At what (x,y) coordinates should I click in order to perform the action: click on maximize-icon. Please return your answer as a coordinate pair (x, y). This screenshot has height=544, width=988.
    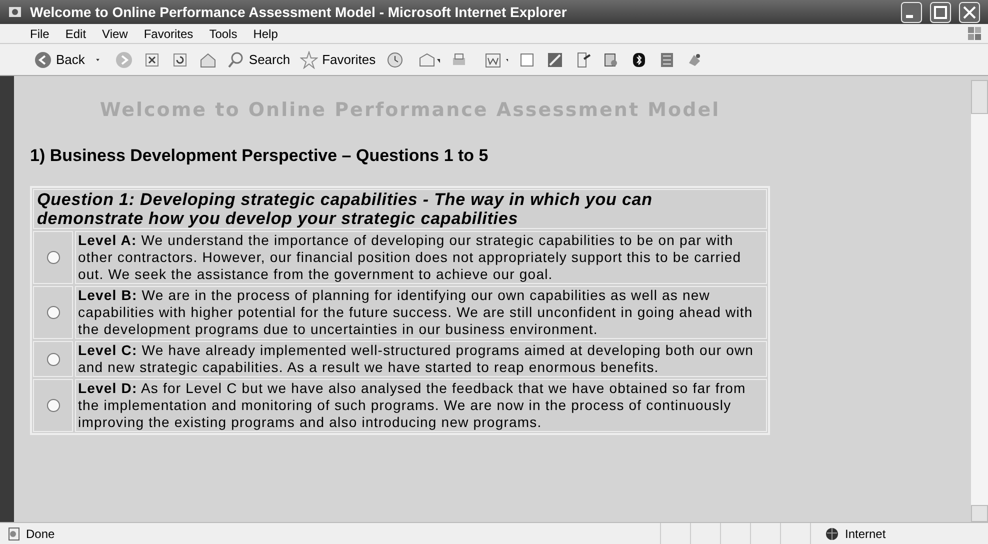
    Looking at the image, I should click on (940, 12).